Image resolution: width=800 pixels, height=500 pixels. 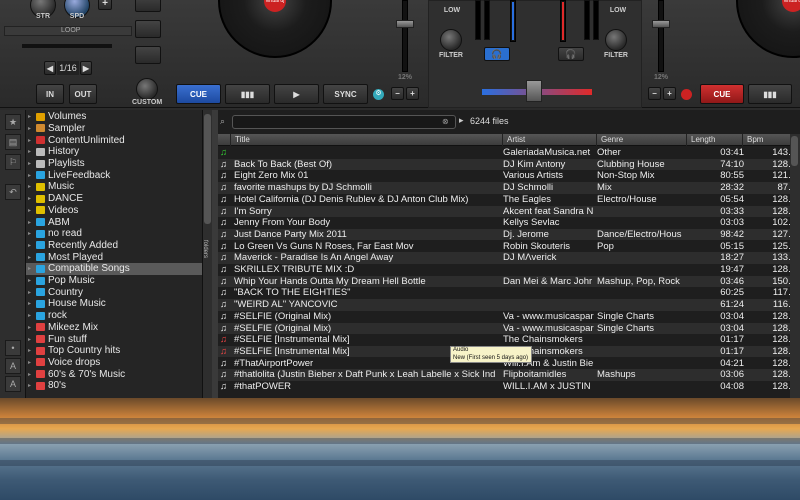 I want to click on sidebar-item: ▸ History, so click(x=114, y=152).